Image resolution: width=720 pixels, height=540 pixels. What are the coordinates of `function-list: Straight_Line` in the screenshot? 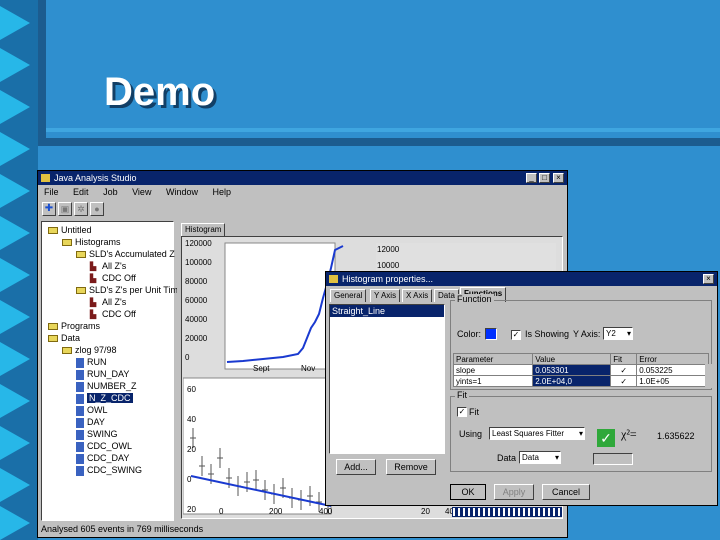 It's located at (387, 379).